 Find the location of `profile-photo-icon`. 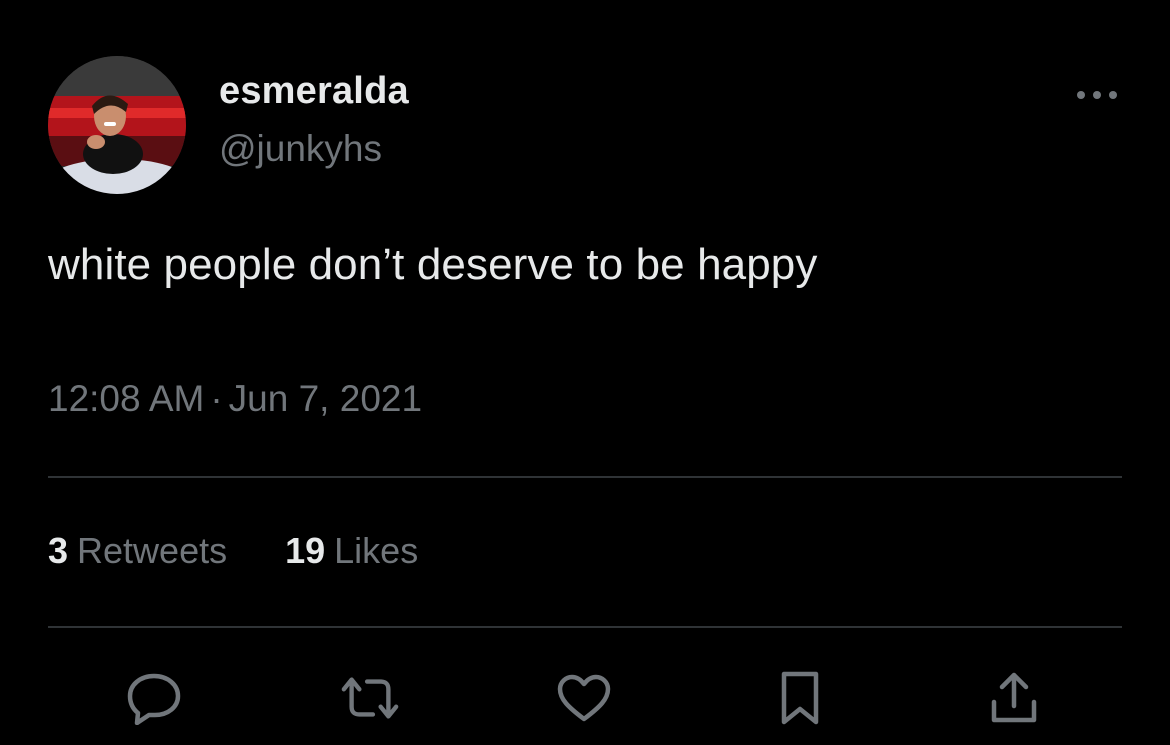

profile-photo-icon is located at coordinates (117, 125).